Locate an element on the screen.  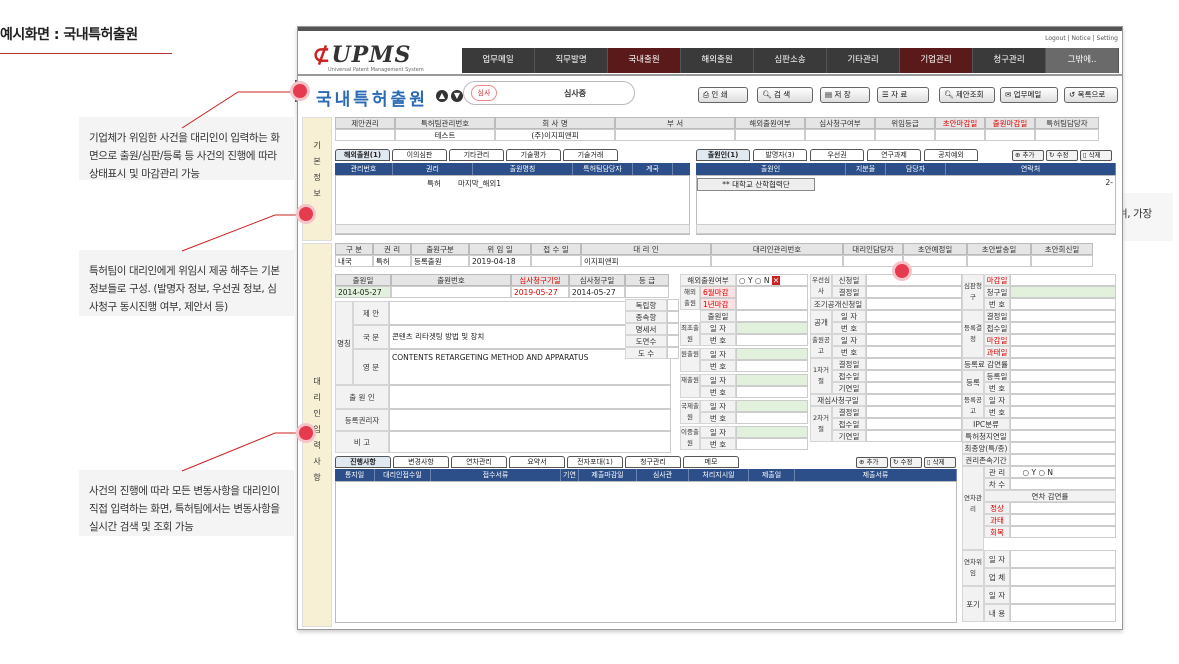
tab-bottom-3: 요약서 is located at coordinates (537, 462).